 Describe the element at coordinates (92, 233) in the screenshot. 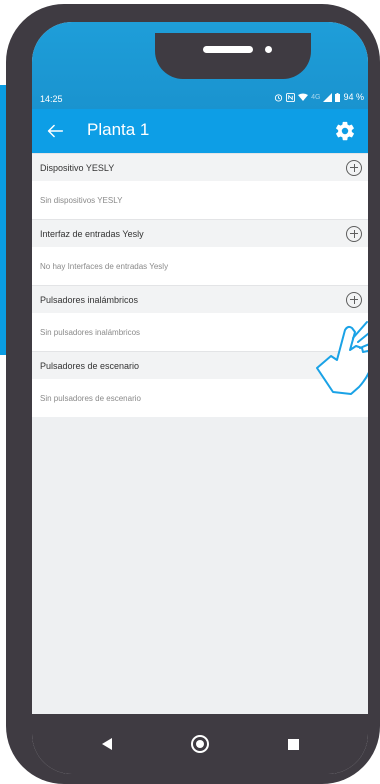

I see `section-title: Interfaz de entradas Yesly` at that location.